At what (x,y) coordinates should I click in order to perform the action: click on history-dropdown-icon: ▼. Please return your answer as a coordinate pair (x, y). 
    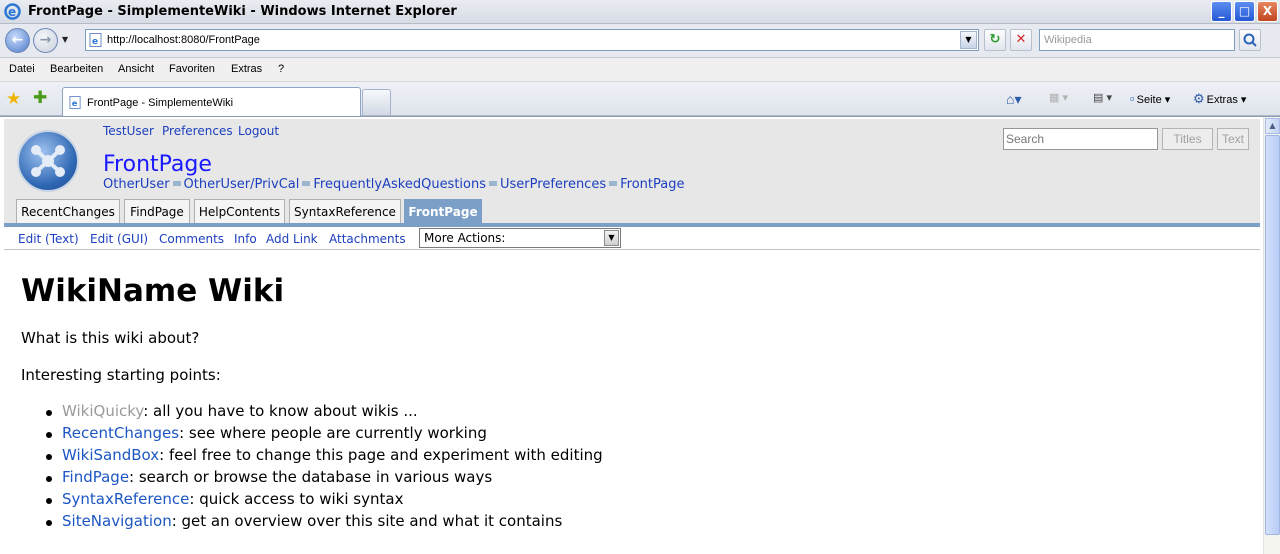
    Looking at the image, I should click on (65, 39).